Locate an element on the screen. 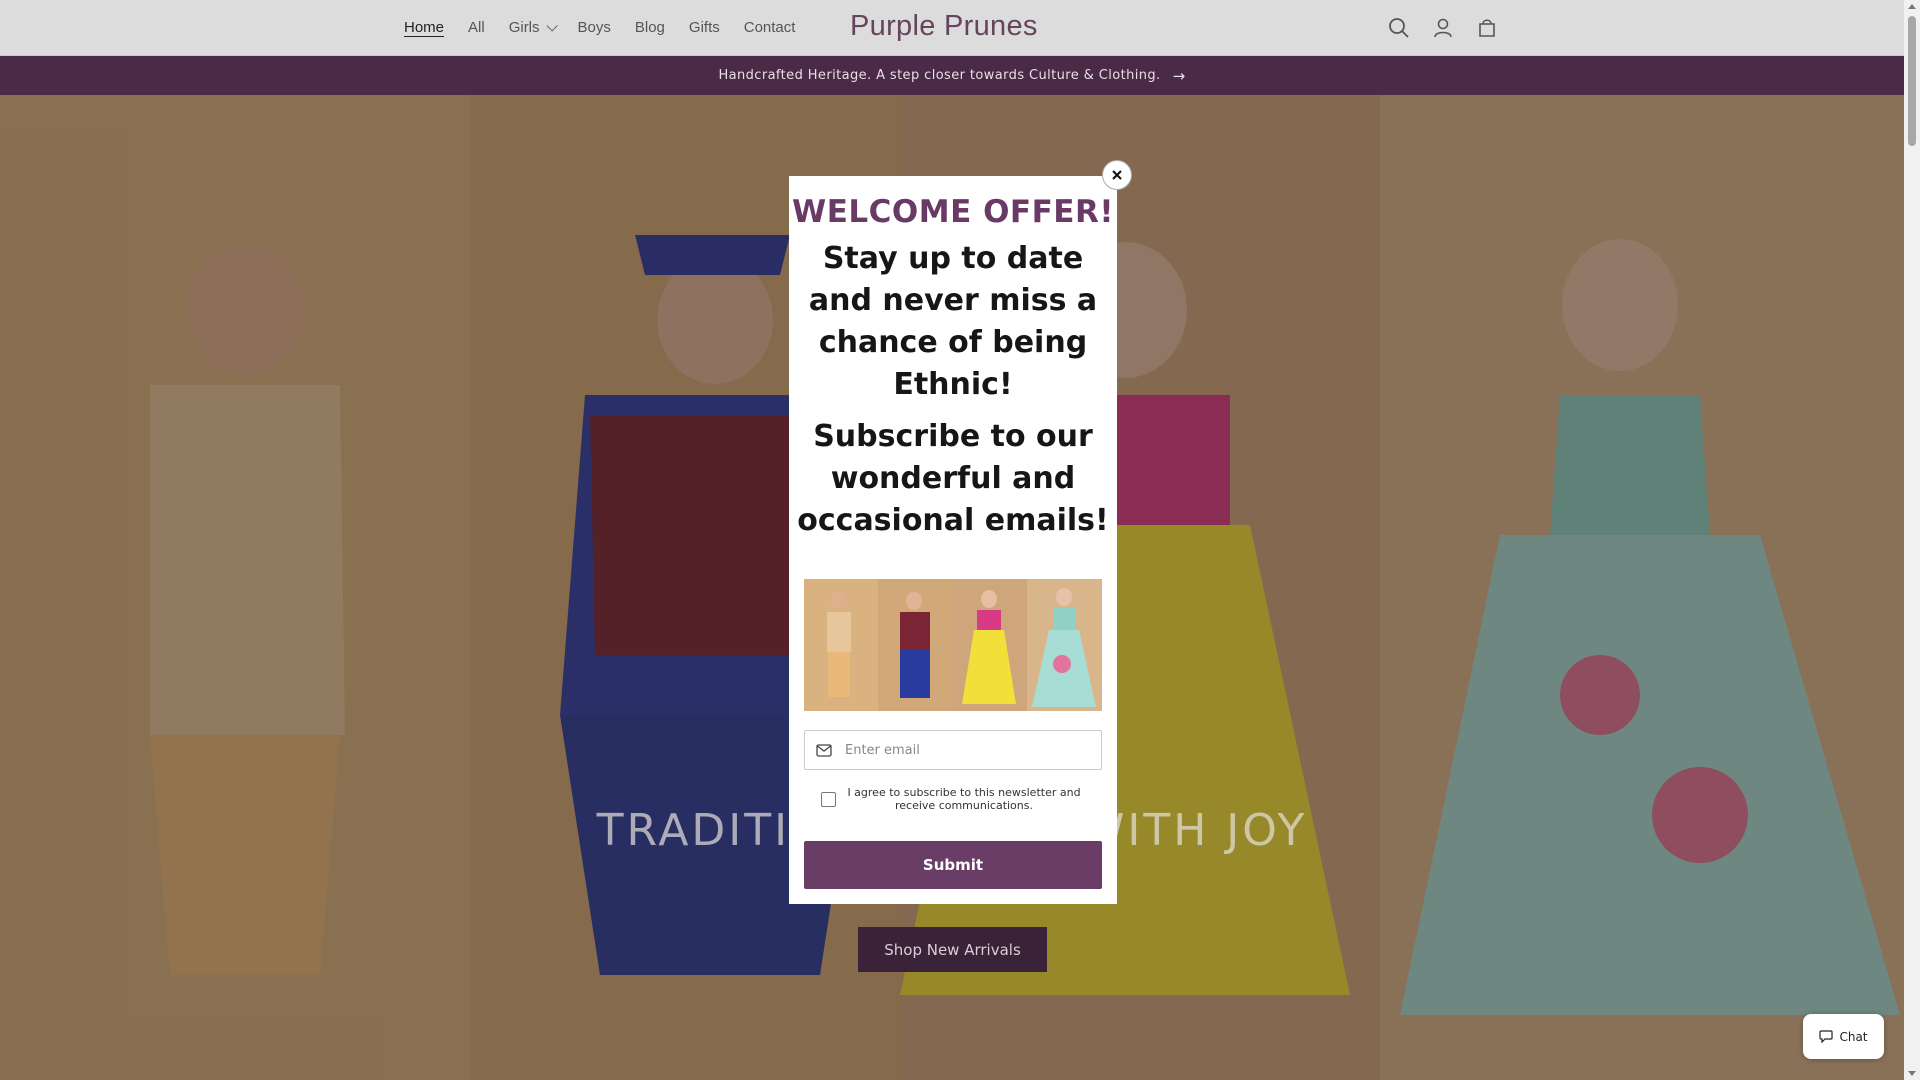 This screenshot has width=1920, height=1080. nav-girls-label: Girls is located at coordinates (524, 27).